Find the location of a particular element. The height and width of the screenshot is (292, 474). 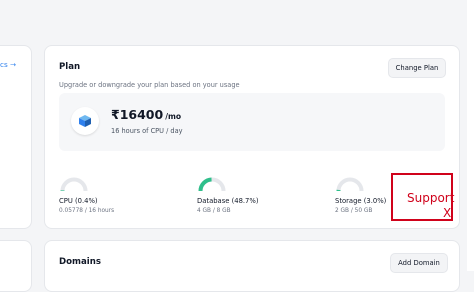

support-widget: Support X is located at coordinates (422, 197).